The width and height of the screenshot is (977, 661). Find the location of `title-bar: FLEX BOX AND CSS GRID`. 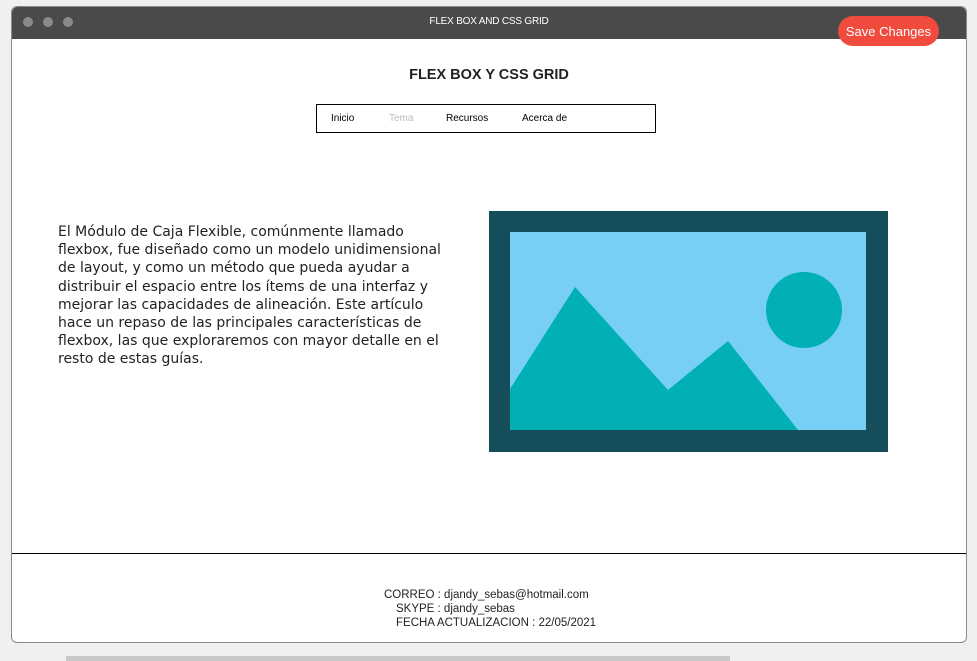

title-bar: FLEX BOX AND CSS GRID is located at coordinates (489, 23).